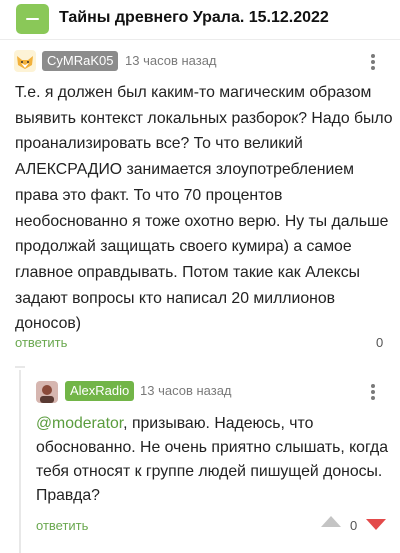 The width and height of the screenshot is (400, 553). Describe the element at coordinates (331, 521) in the screenshot. I see `upvote-icon` at that location.